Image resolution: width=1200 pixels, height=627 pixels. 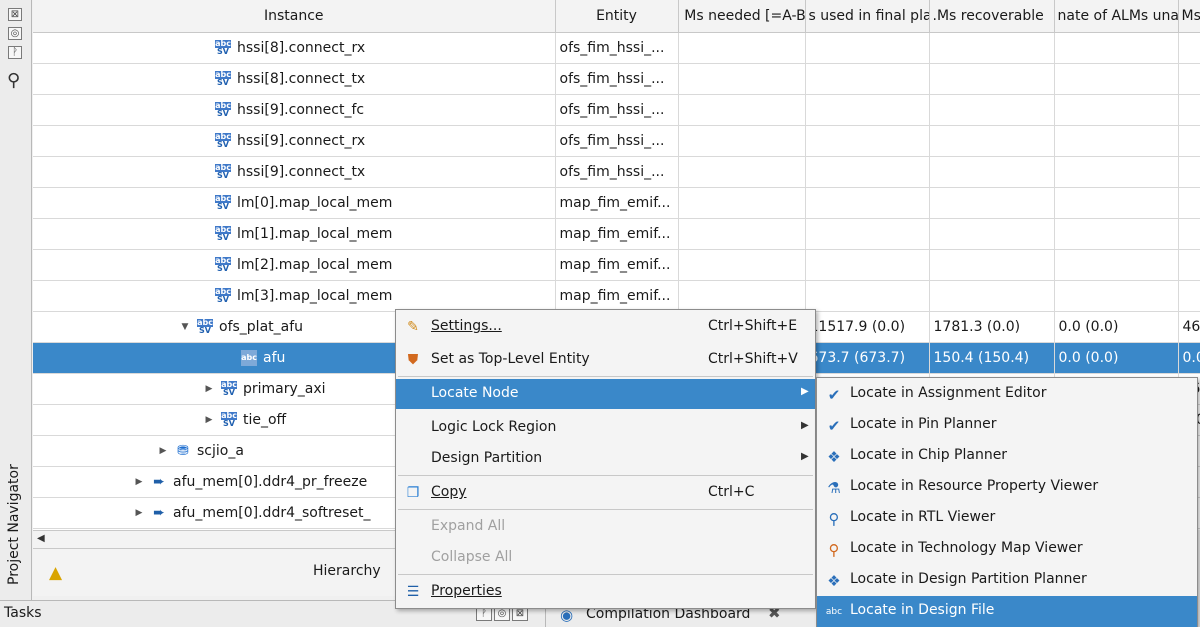 I want to click on instance-name: scjio_a, so click(x=220, y=450).